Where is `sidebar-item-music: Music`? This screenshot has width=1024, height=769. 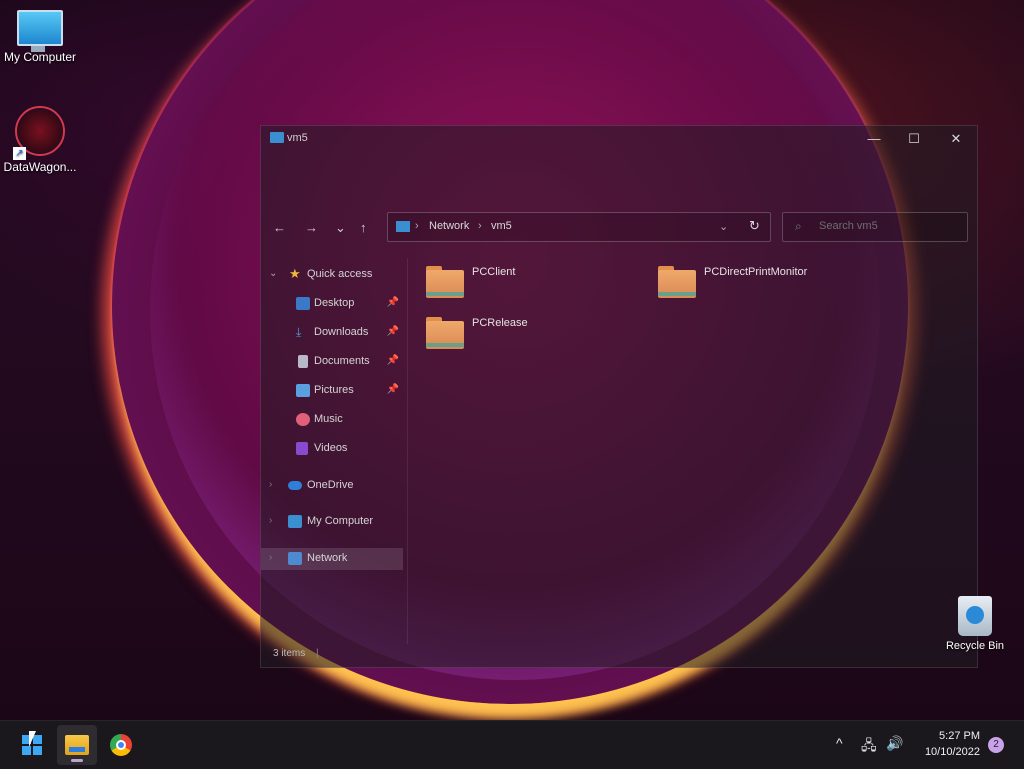 sidebar-item-music: Music is located at coordinates (332, 420).